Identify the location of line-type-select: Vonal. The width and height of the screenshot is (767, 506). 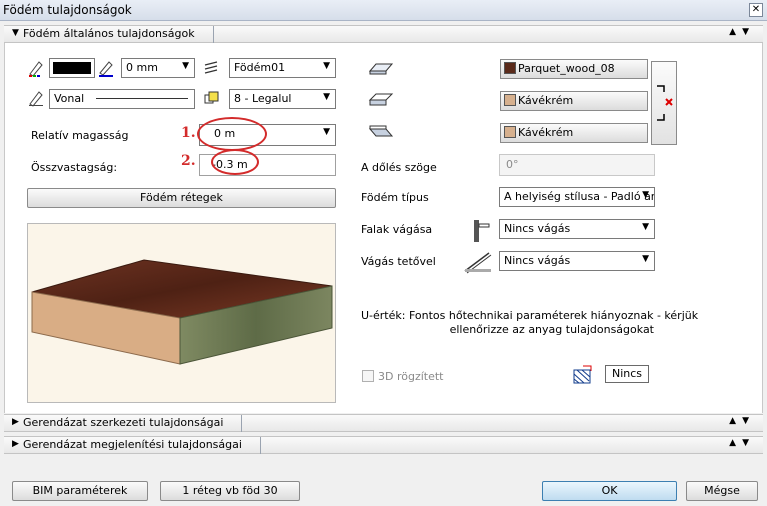
(122, 99).